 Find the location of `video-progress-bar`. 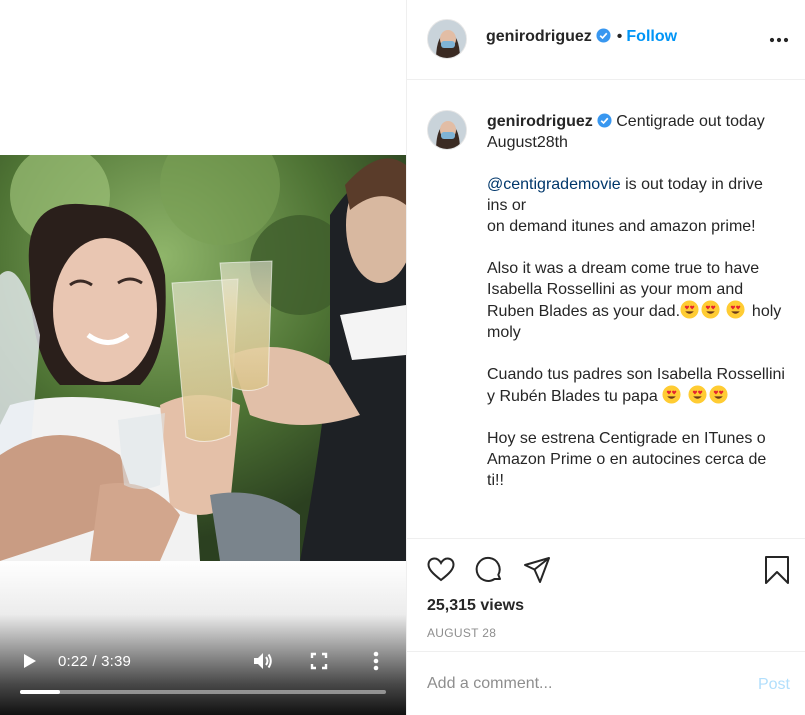

video-progress-bar is located at coordinates (203, 692).